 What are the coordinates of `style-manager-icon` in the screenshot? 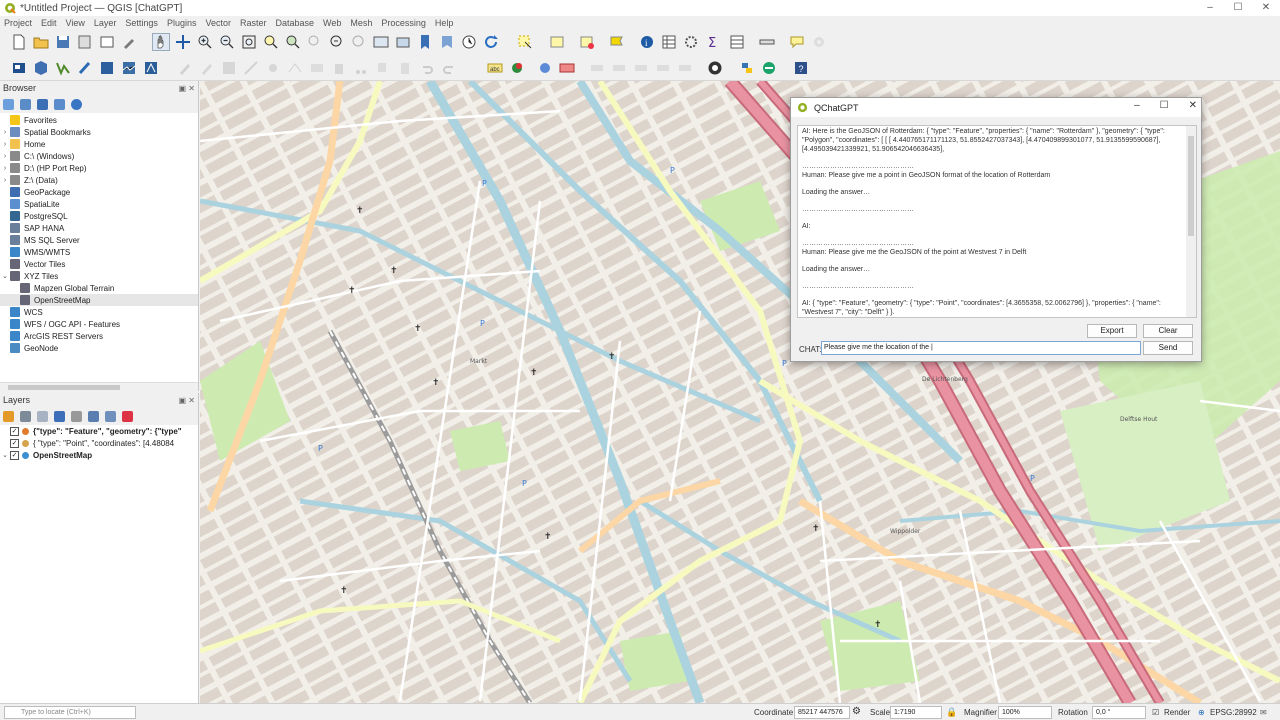 It's located at (129, 42).